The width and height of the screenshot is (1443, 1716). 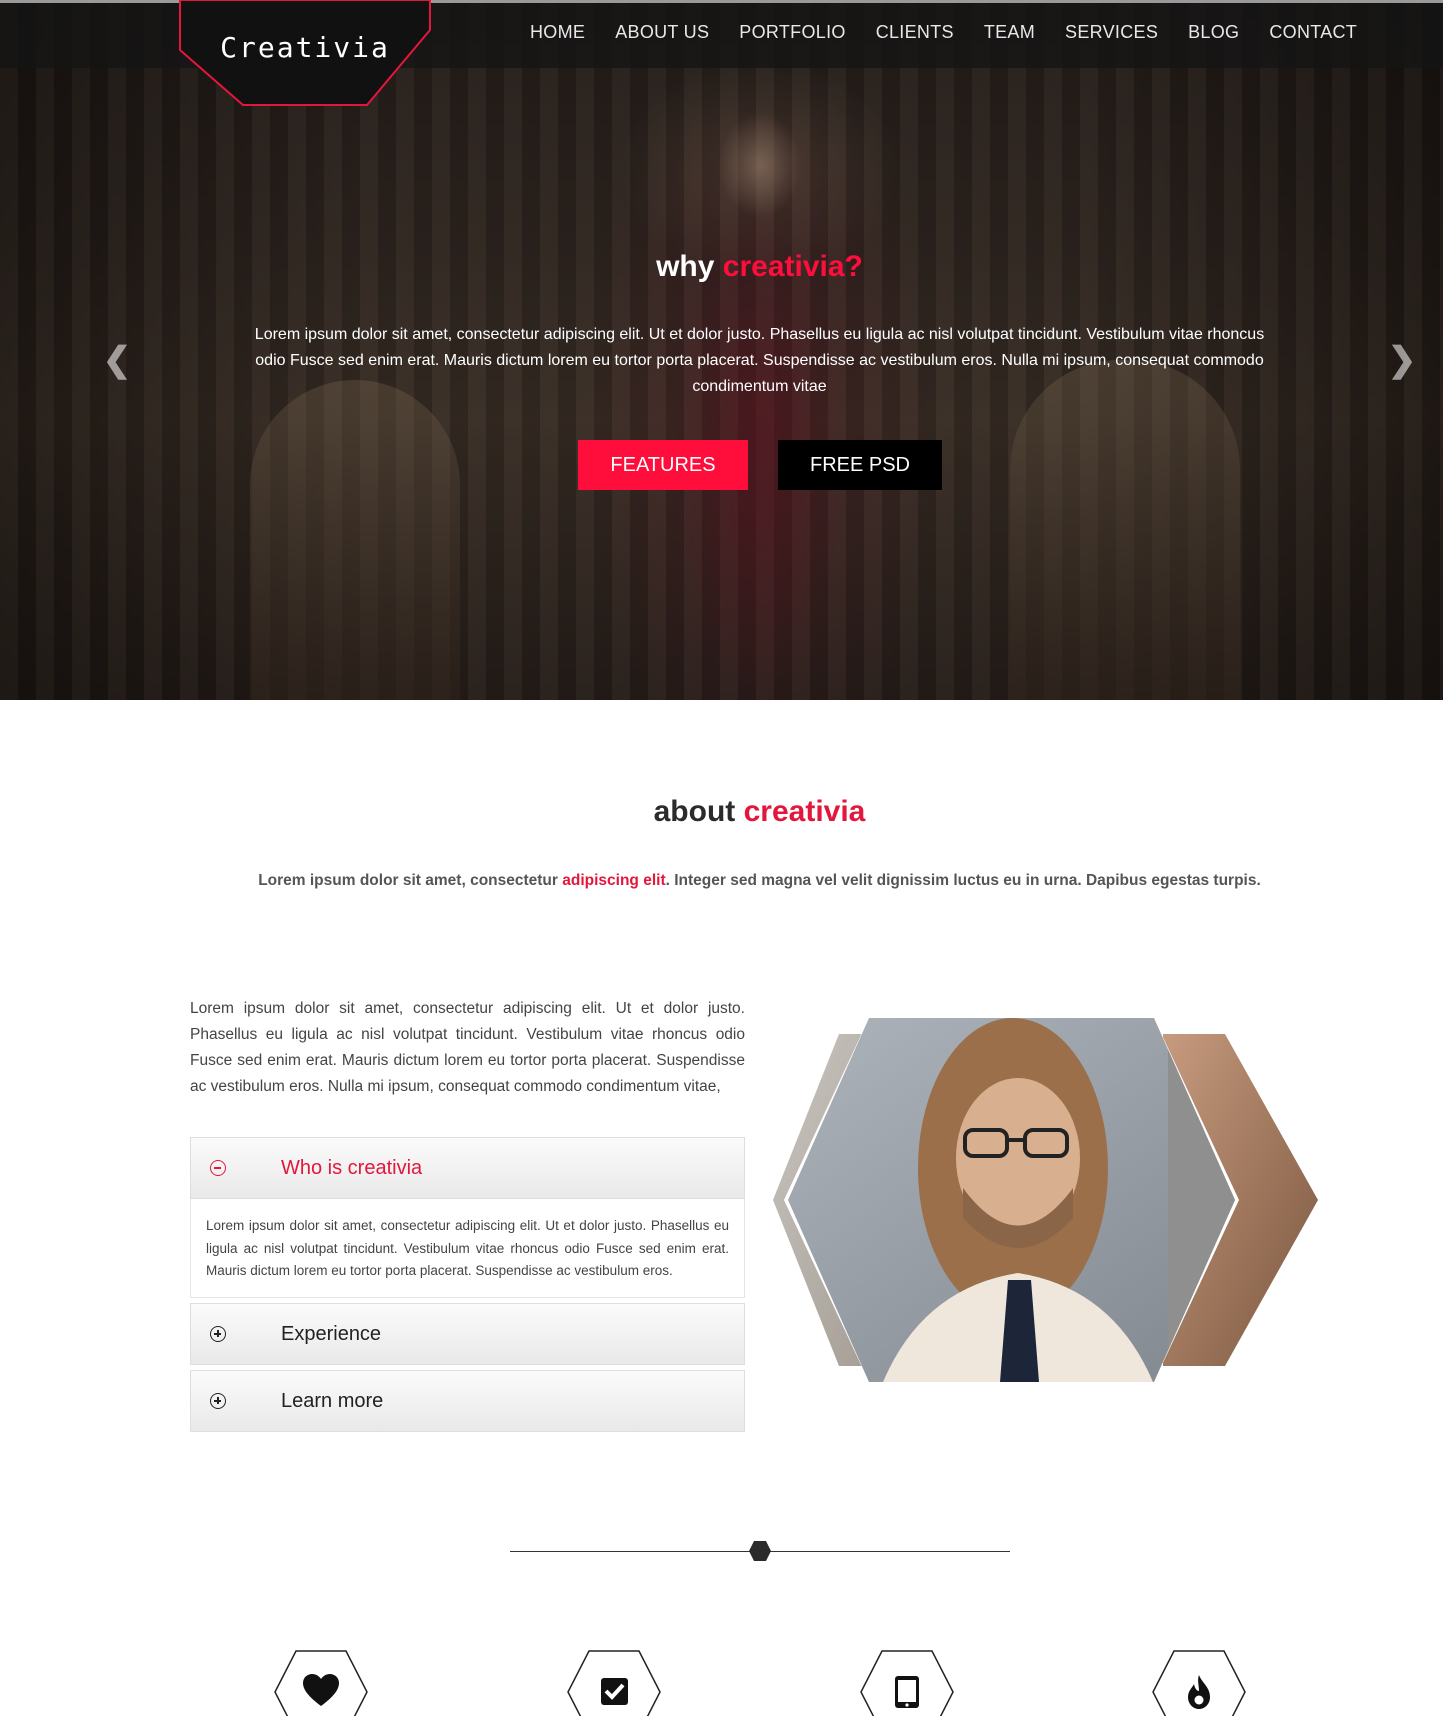 I want to click on accordion-label: Who is creativia, so click(x=352, y=1167).